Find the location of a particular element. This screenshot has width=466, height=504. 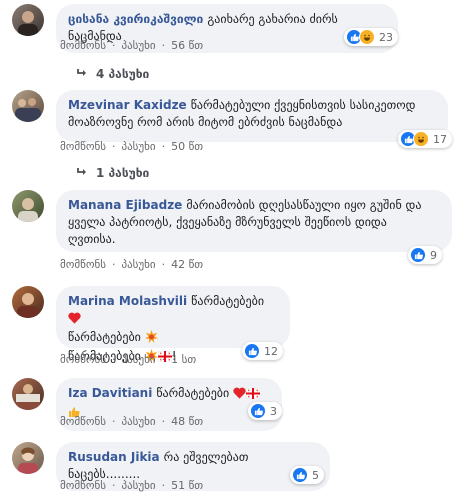

comment-actions: მომწონს · პასუხი · 51 წთ is located at coordinates (134, 485).